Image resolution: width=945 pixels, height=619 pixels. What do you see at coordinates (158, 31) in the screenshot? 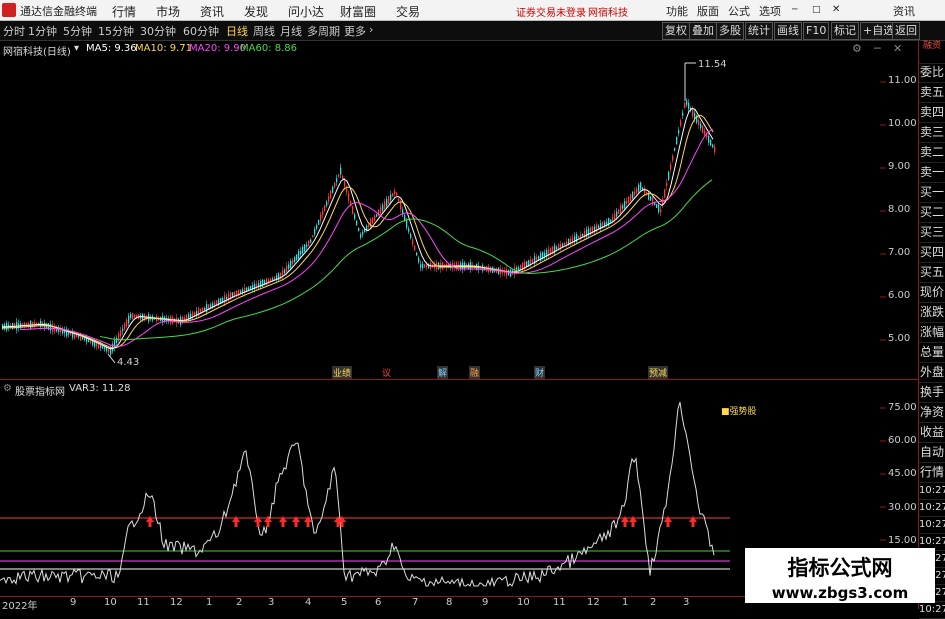
I see `period-tab-30min: 30分钟` at bounding box center [158, 31].